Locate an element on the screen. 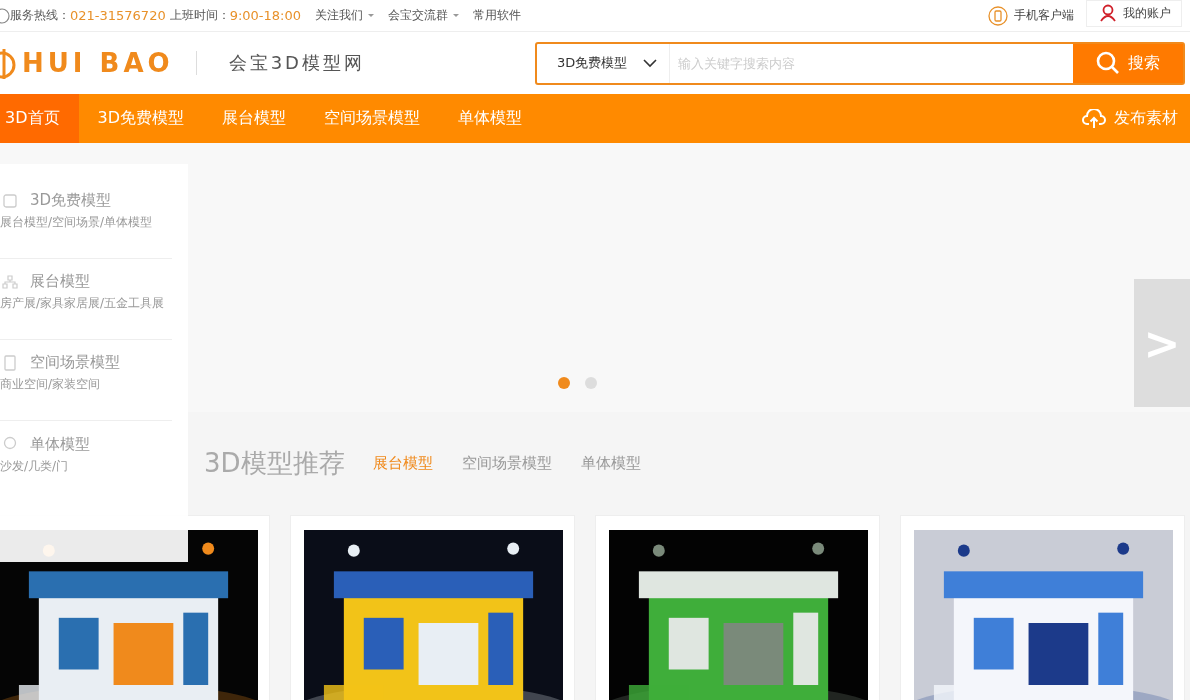 Image resolution: width=1190 pixels, height=700 pixels. phone-icon is located at coordinates (998, 15).